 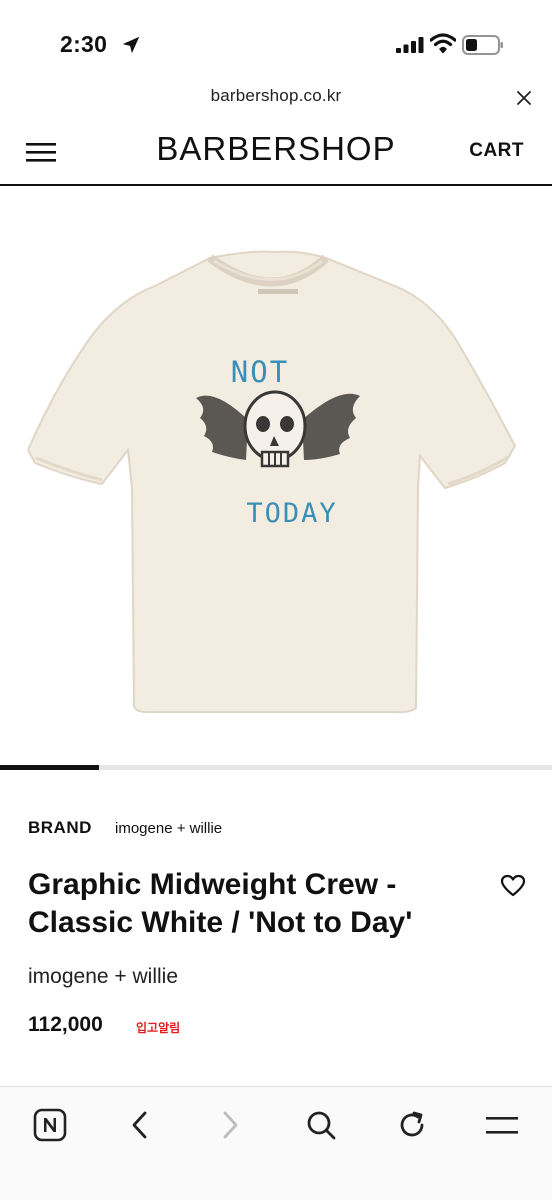 I want to click on browser-menu-button, so click(x=502, y=1125).